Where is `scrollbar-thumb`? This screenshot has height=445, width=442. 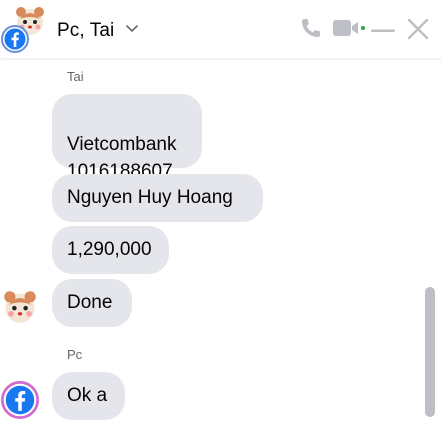 scrollbar-thumb is located at coordinates (430, 352).